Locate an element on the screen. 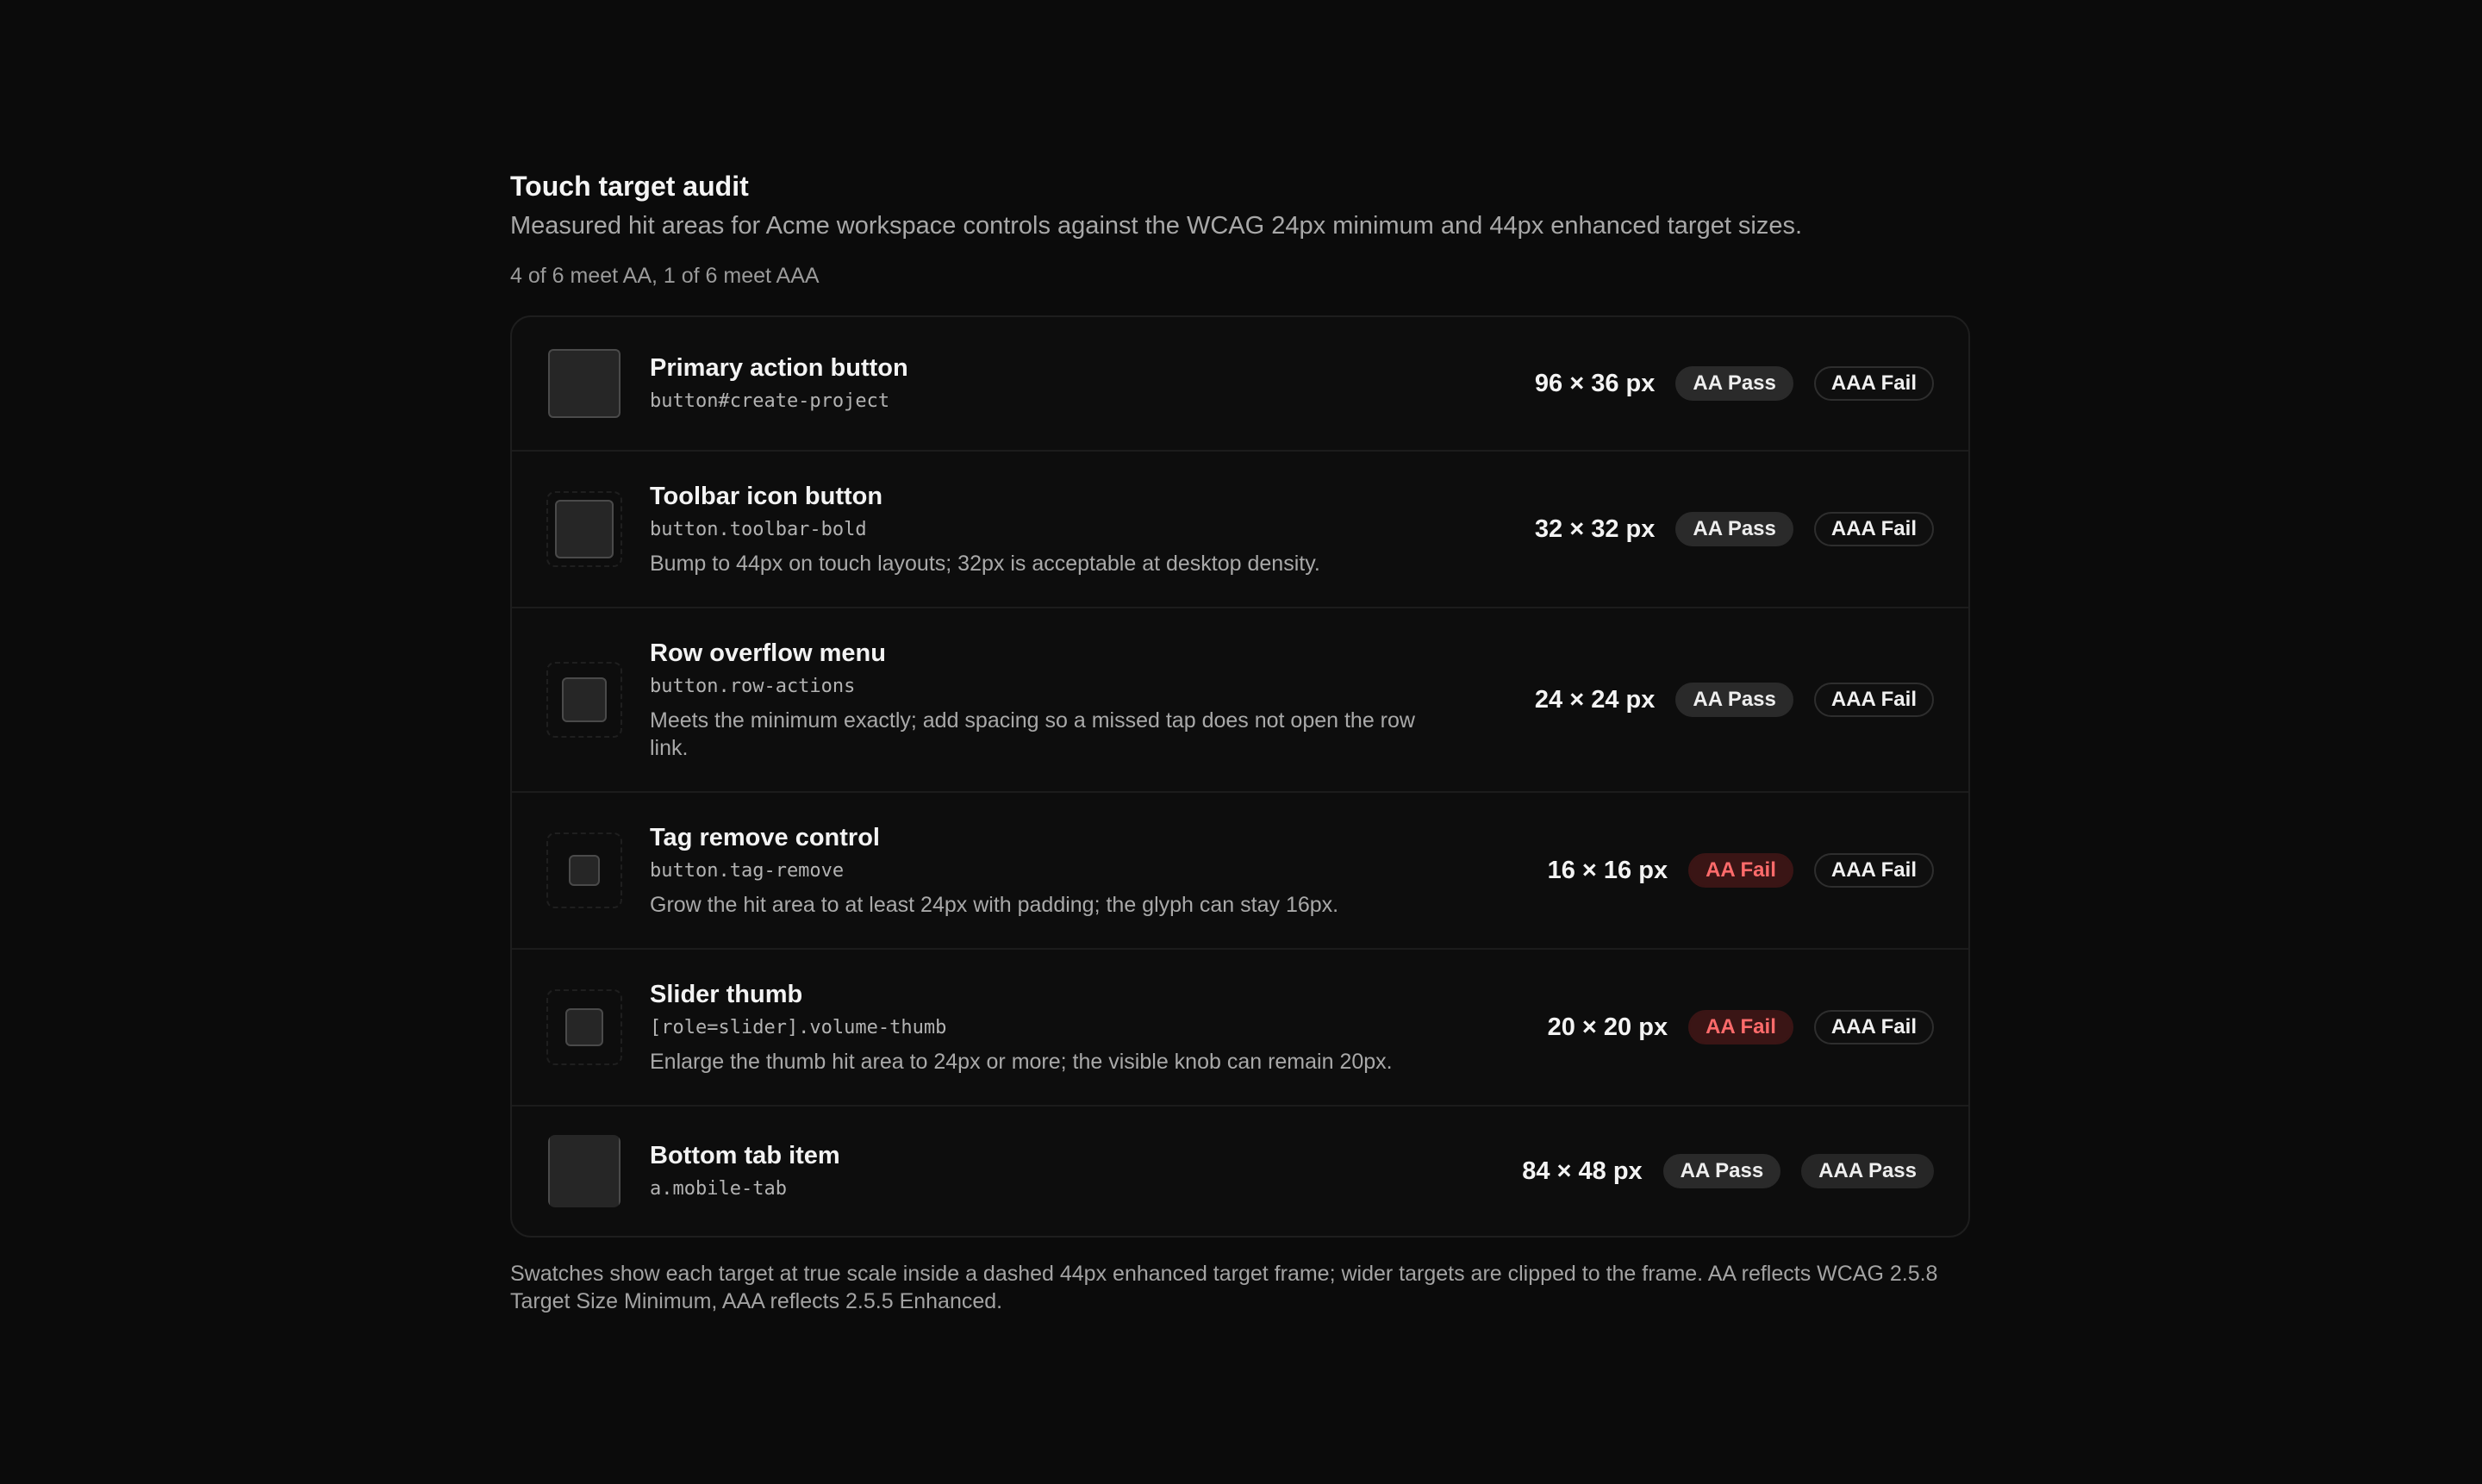 The image size is (2482, 1484). target-metrics: 84 × 48 px AA Pass AAA Pass is located at coordinates (1728, 1171).